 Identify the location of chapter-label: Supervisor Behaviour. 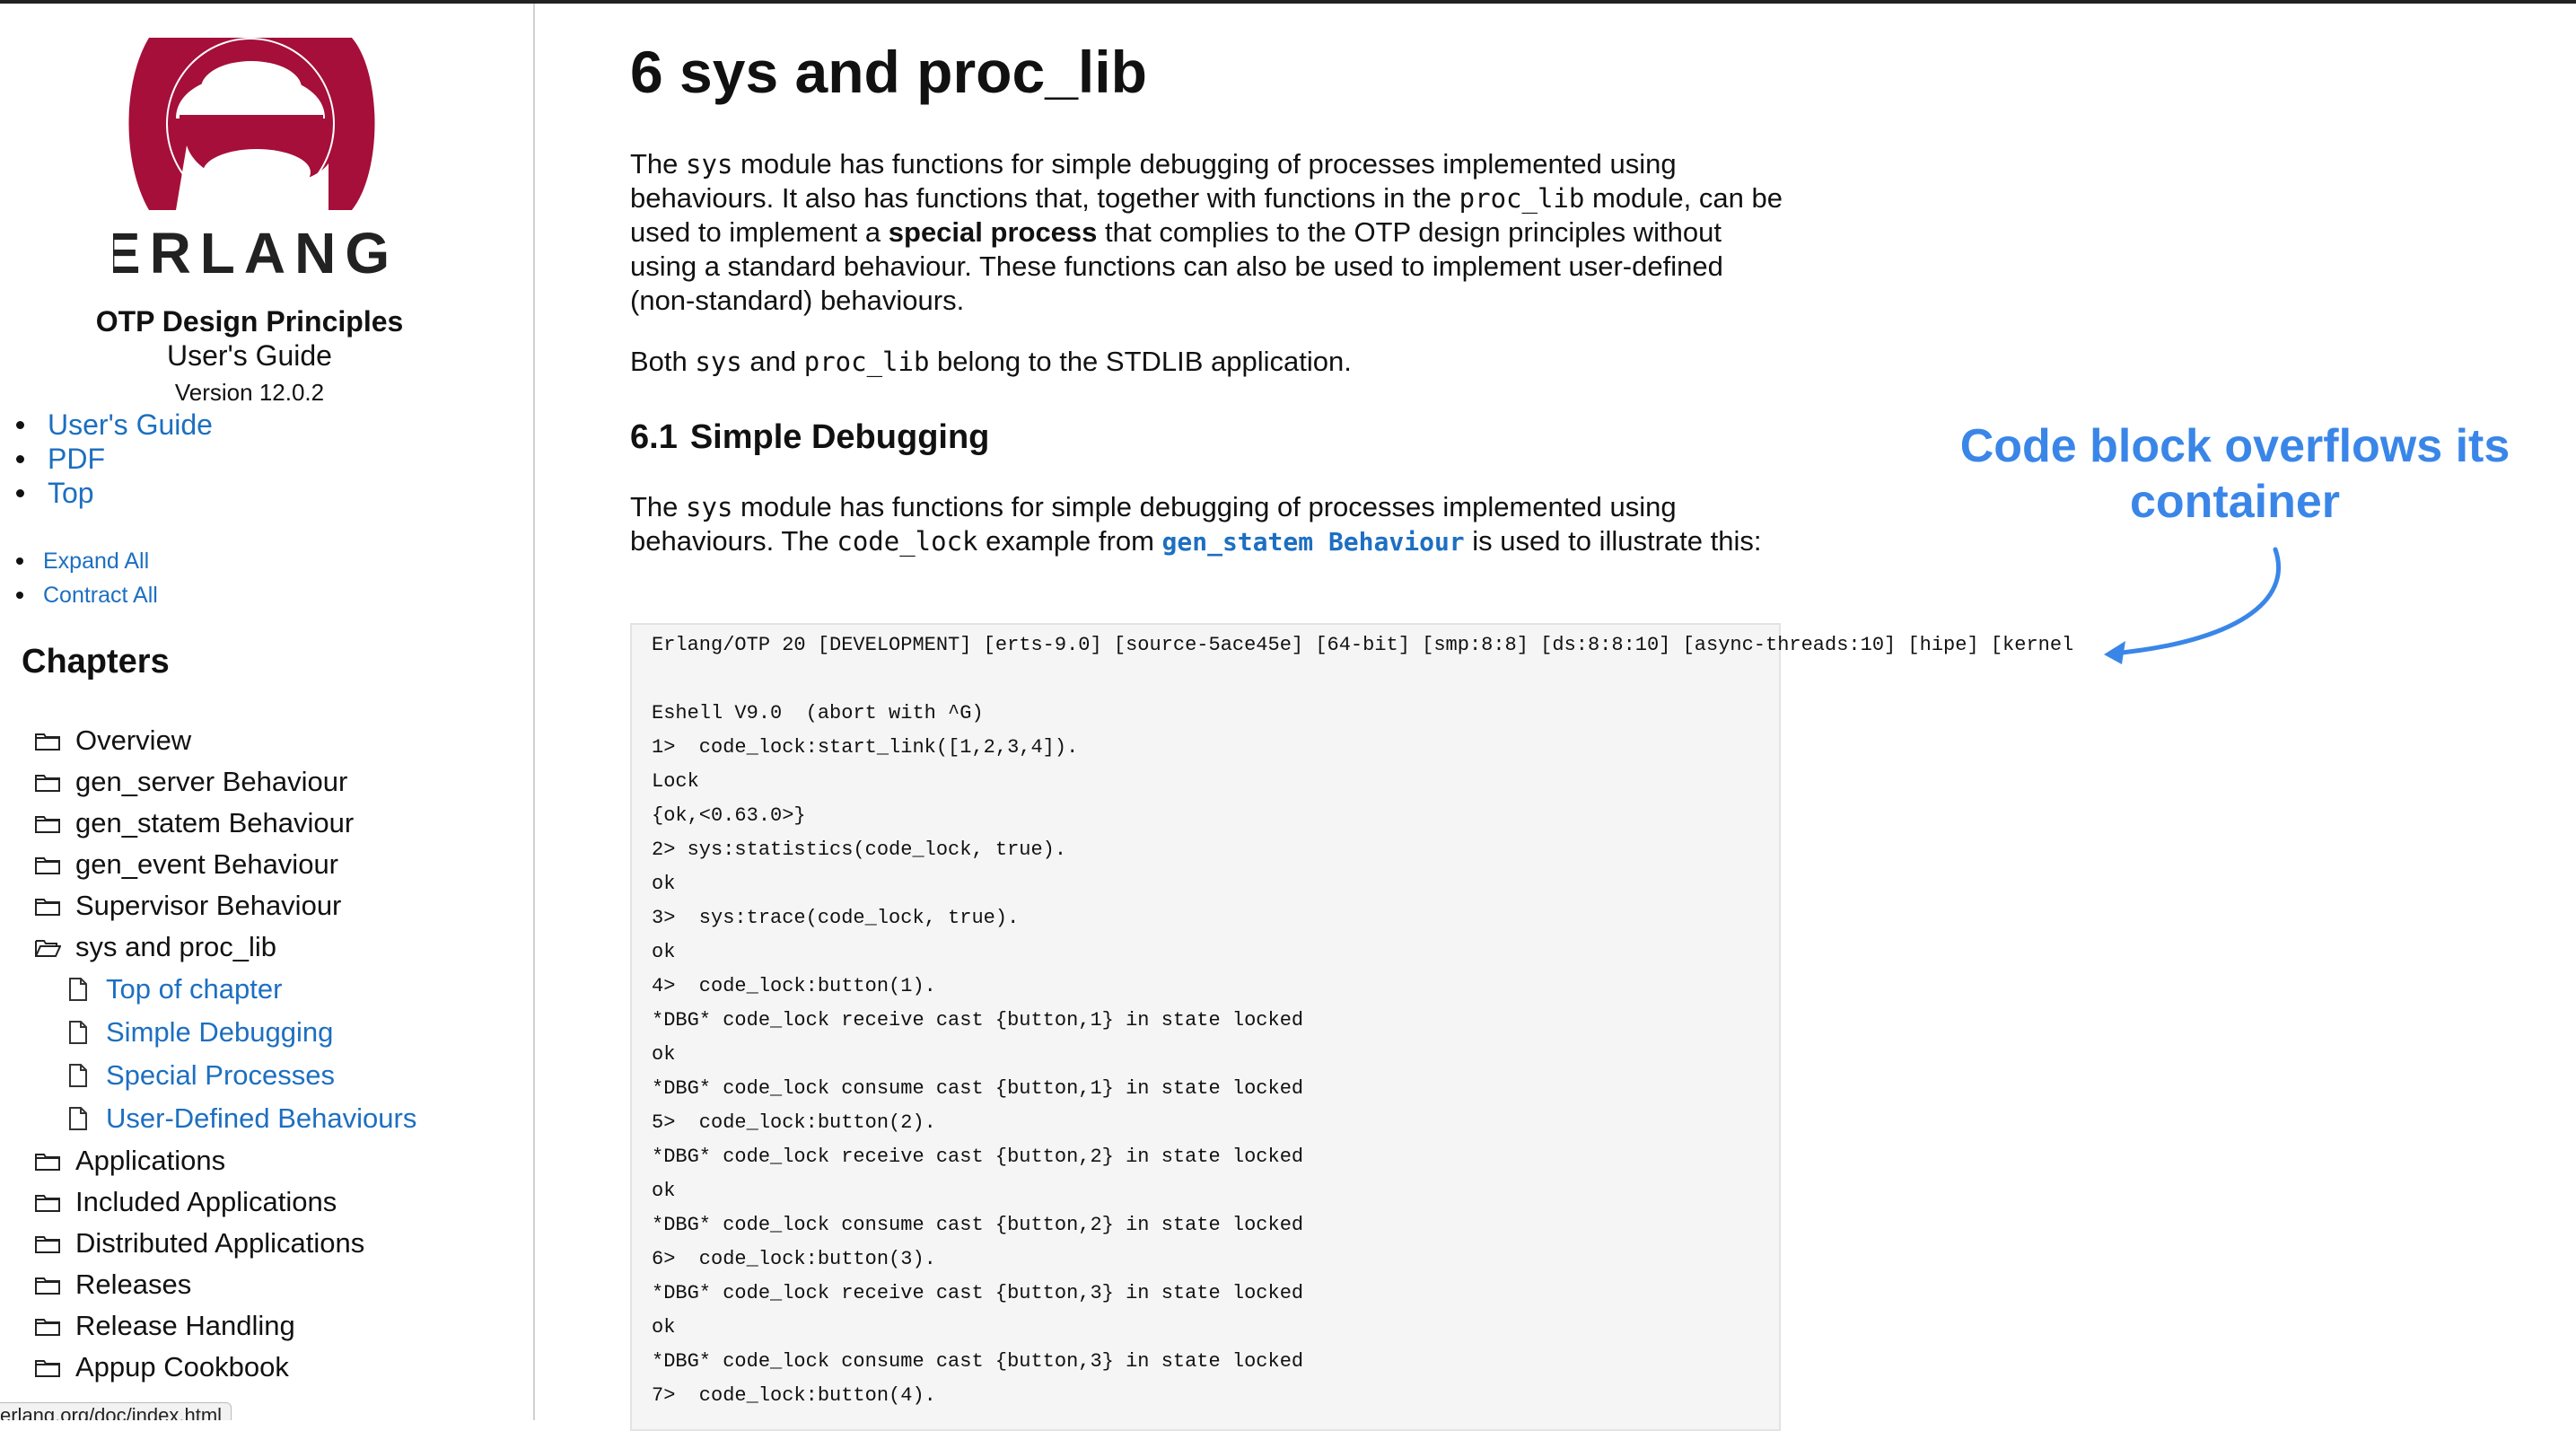
(208, 905).